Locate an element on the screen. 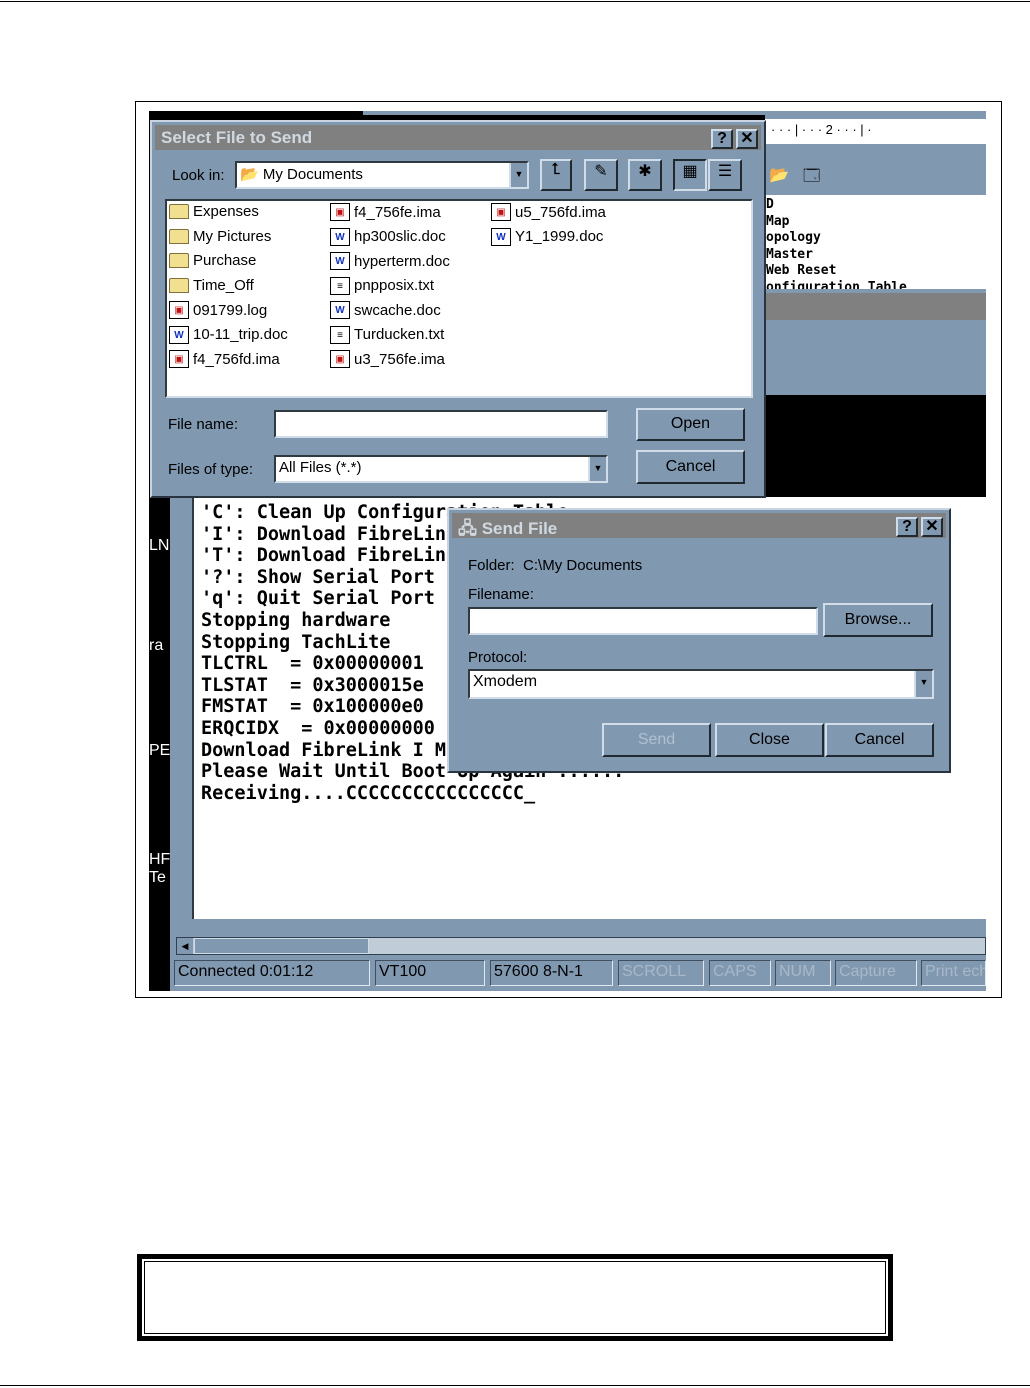 The image size is (1030, 1388). file-item: ≡ Turducken.txt is located at coordinates (387, 334).